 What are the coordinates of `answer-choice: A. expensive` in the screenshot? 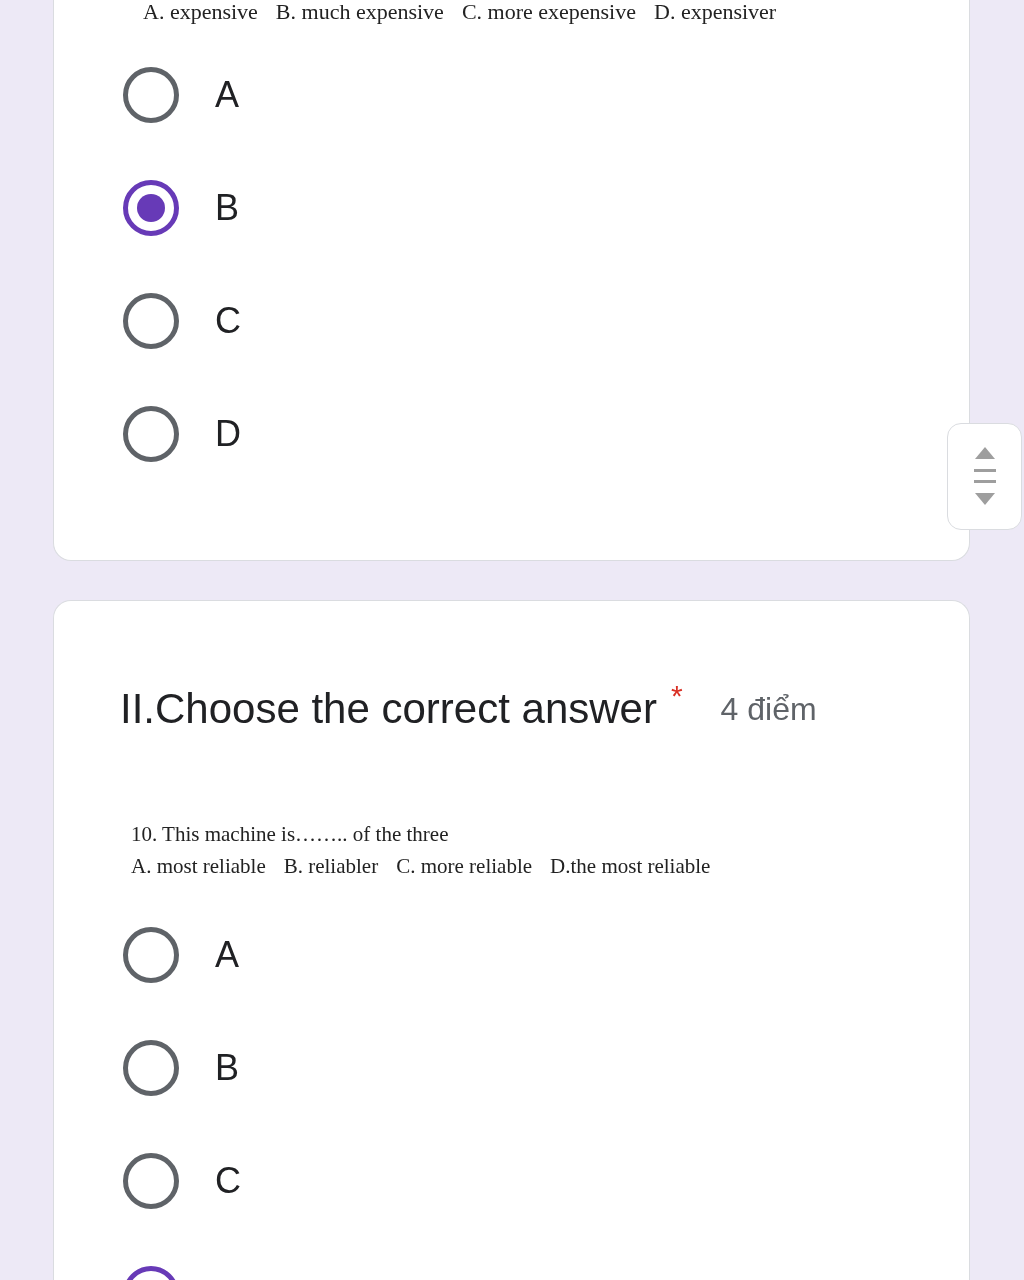 It's located at (200, 12).